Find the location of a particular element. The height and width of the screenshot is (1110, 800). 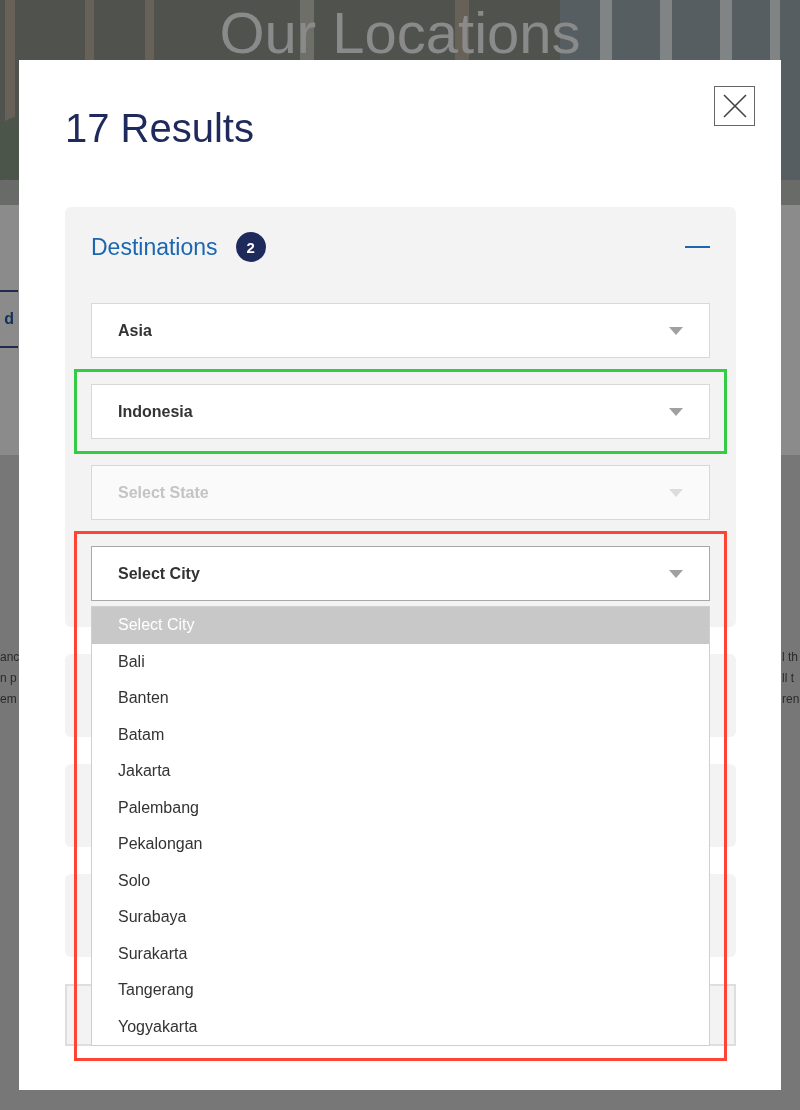

dropdown-option: Pekalongan is located at coordinates (400, 844).